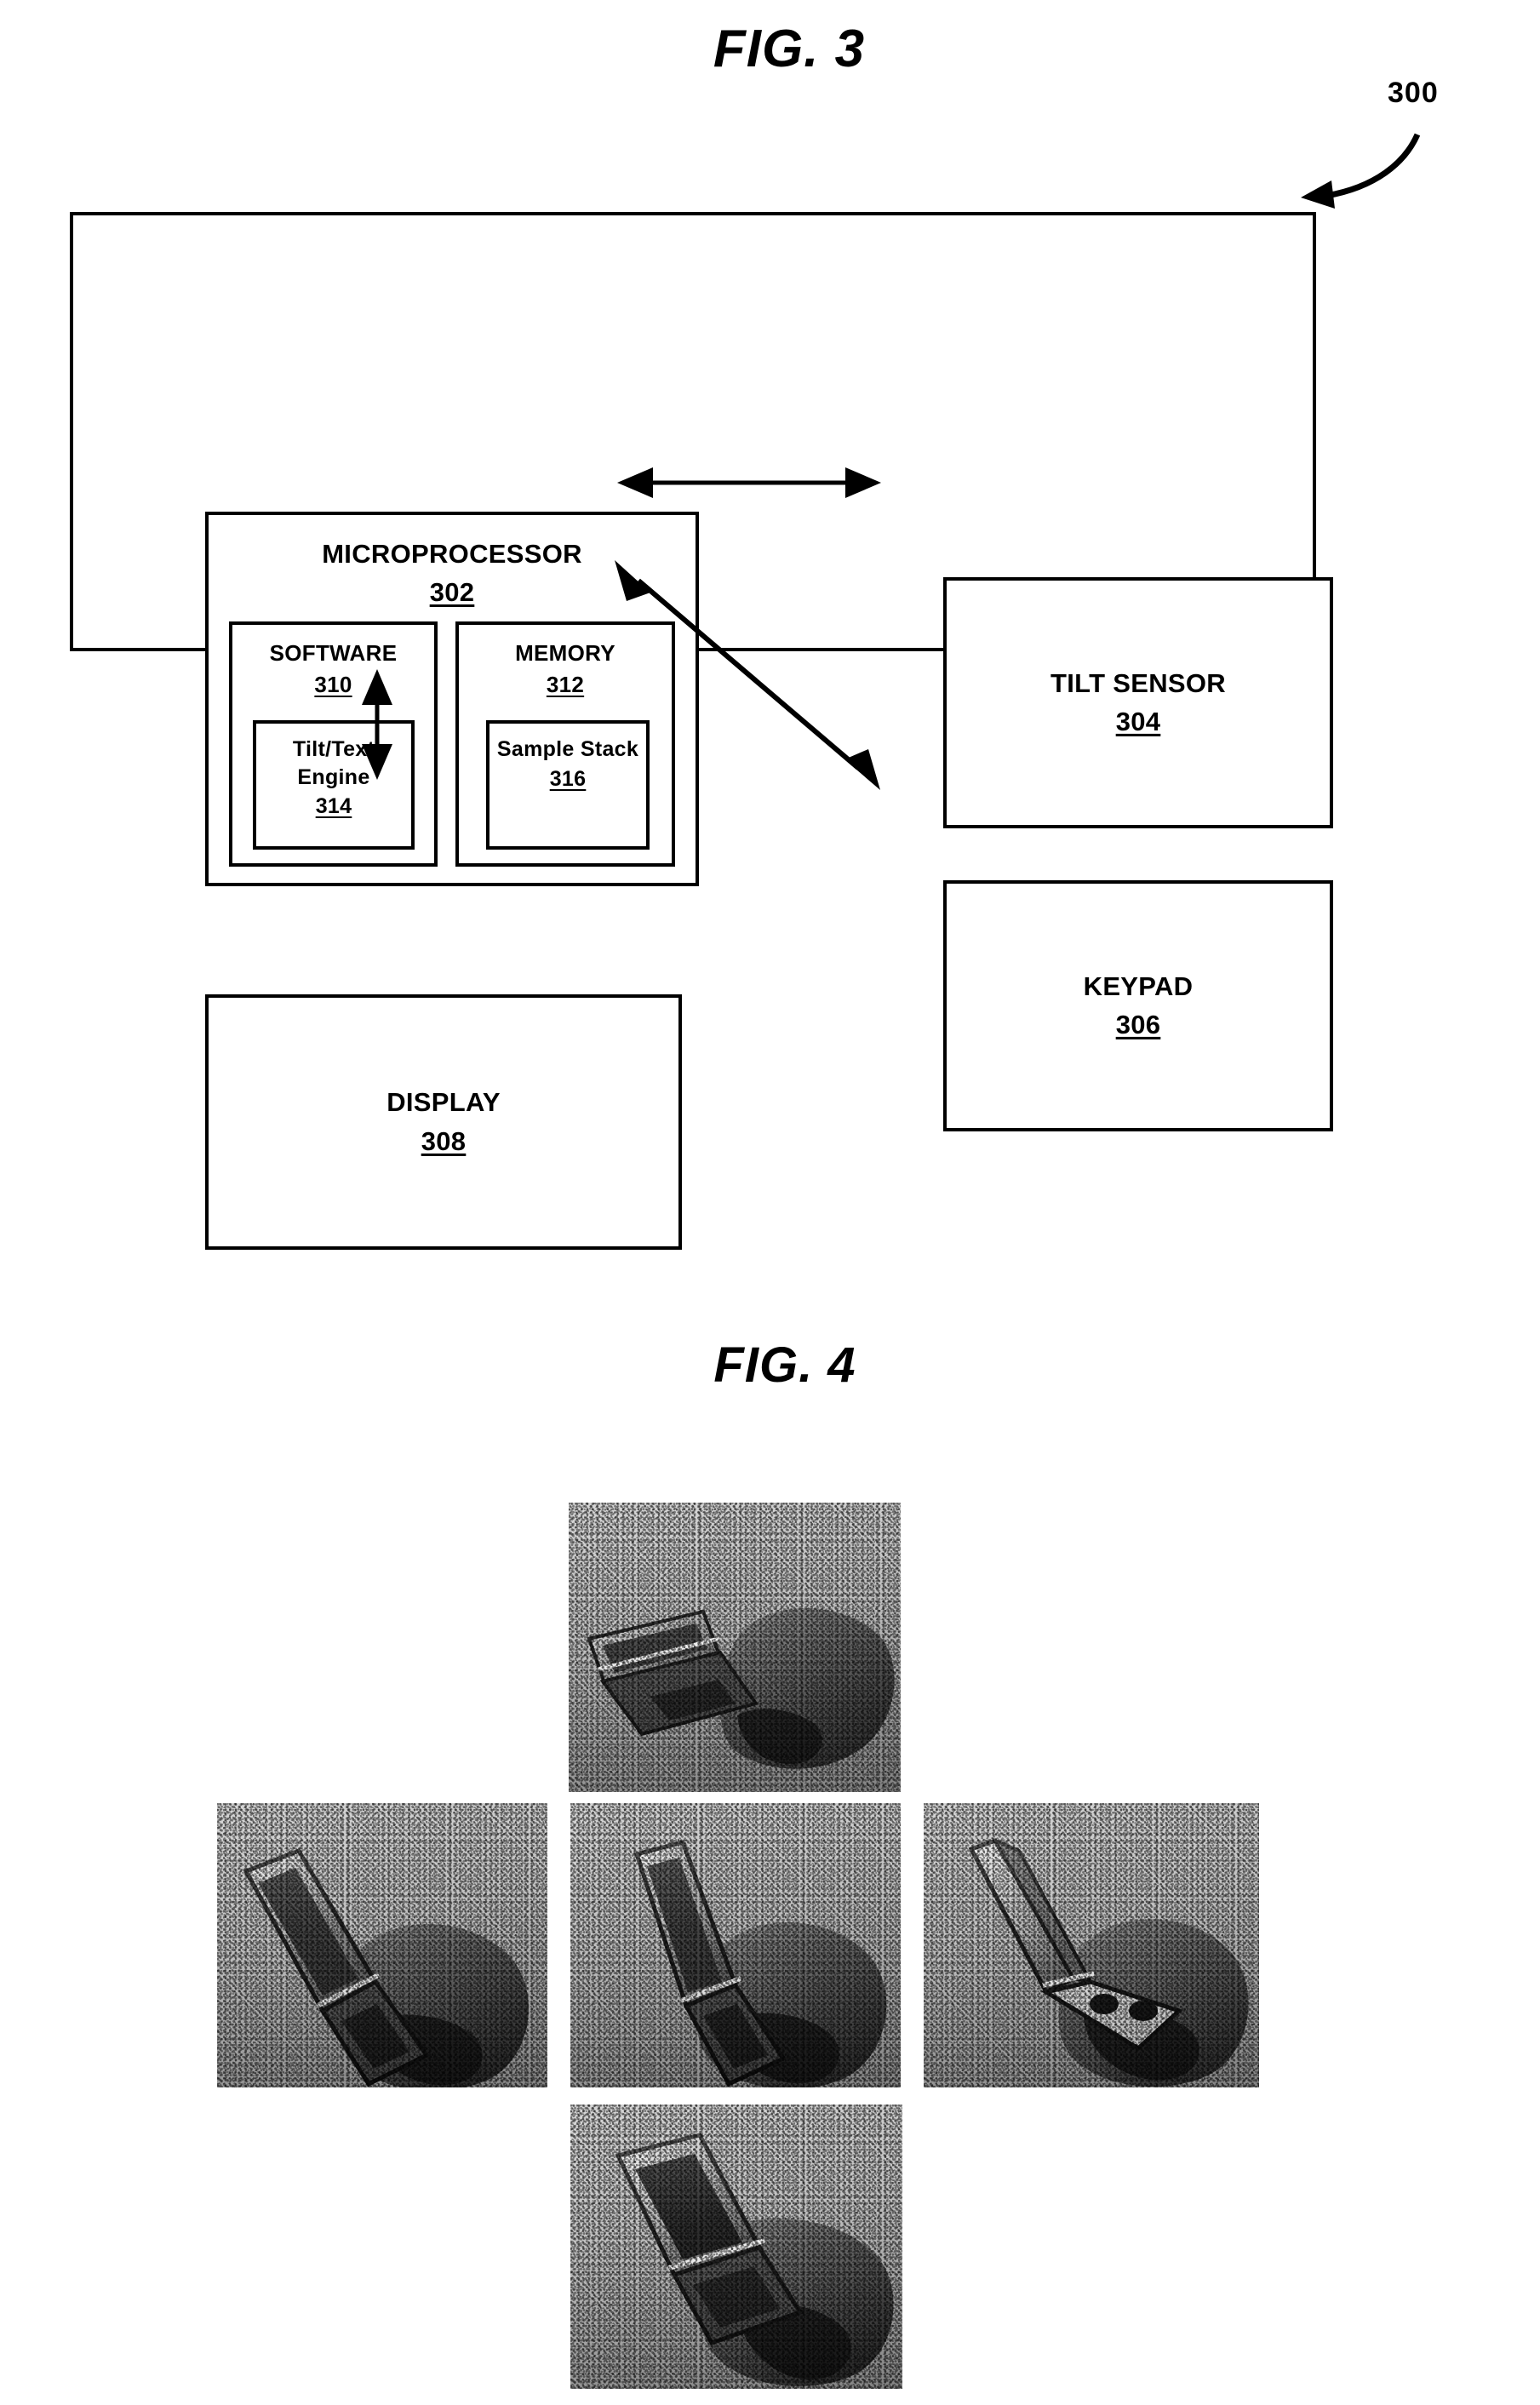 The image size is (1540, 2405). Describe the element at coordinates (749, 482) in the screenshot. I see `connector-microprocessor-tilt-sensor` at that location.